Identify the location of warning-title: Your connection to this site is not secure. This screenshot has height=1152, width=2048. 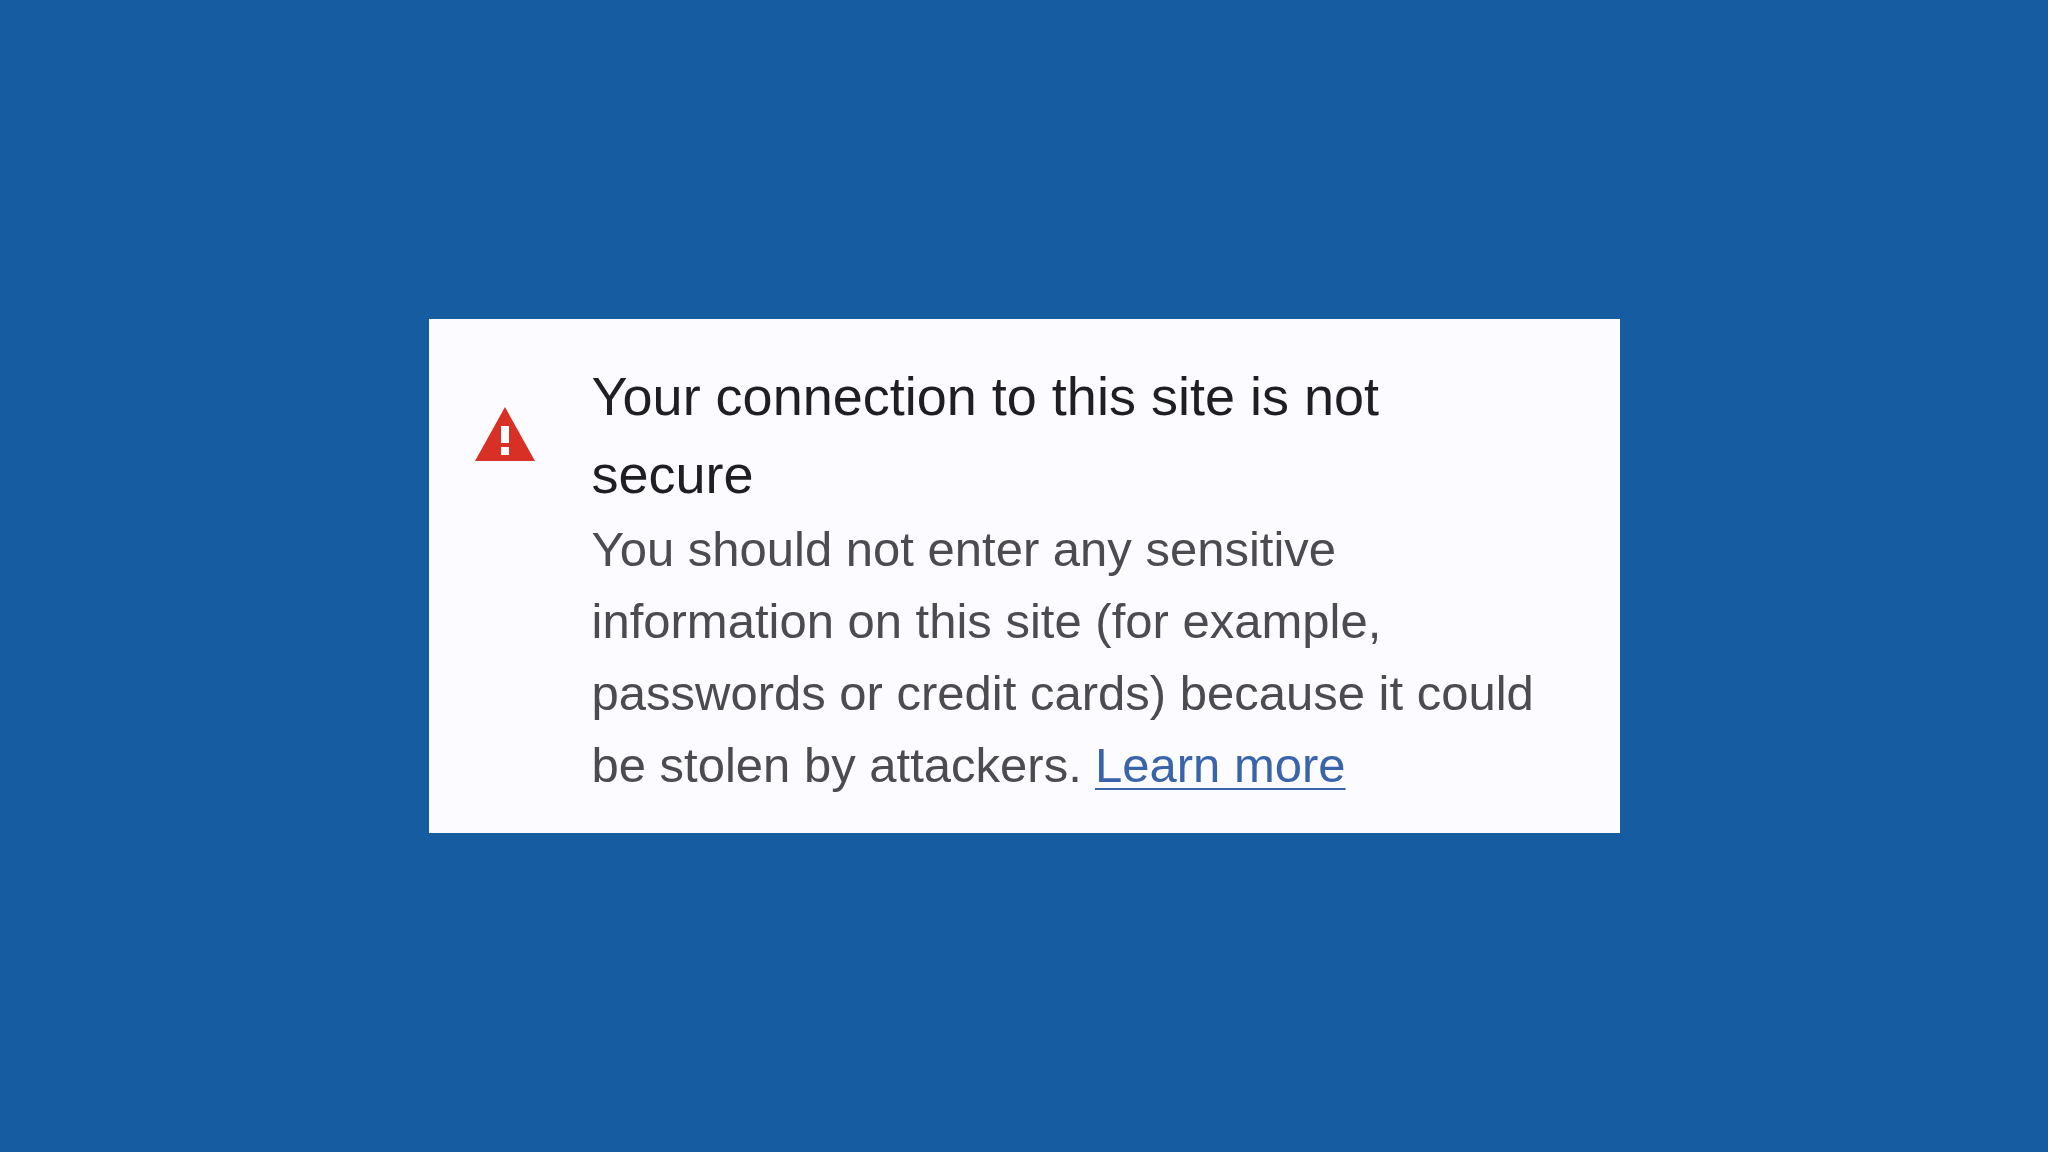
(985, 435).